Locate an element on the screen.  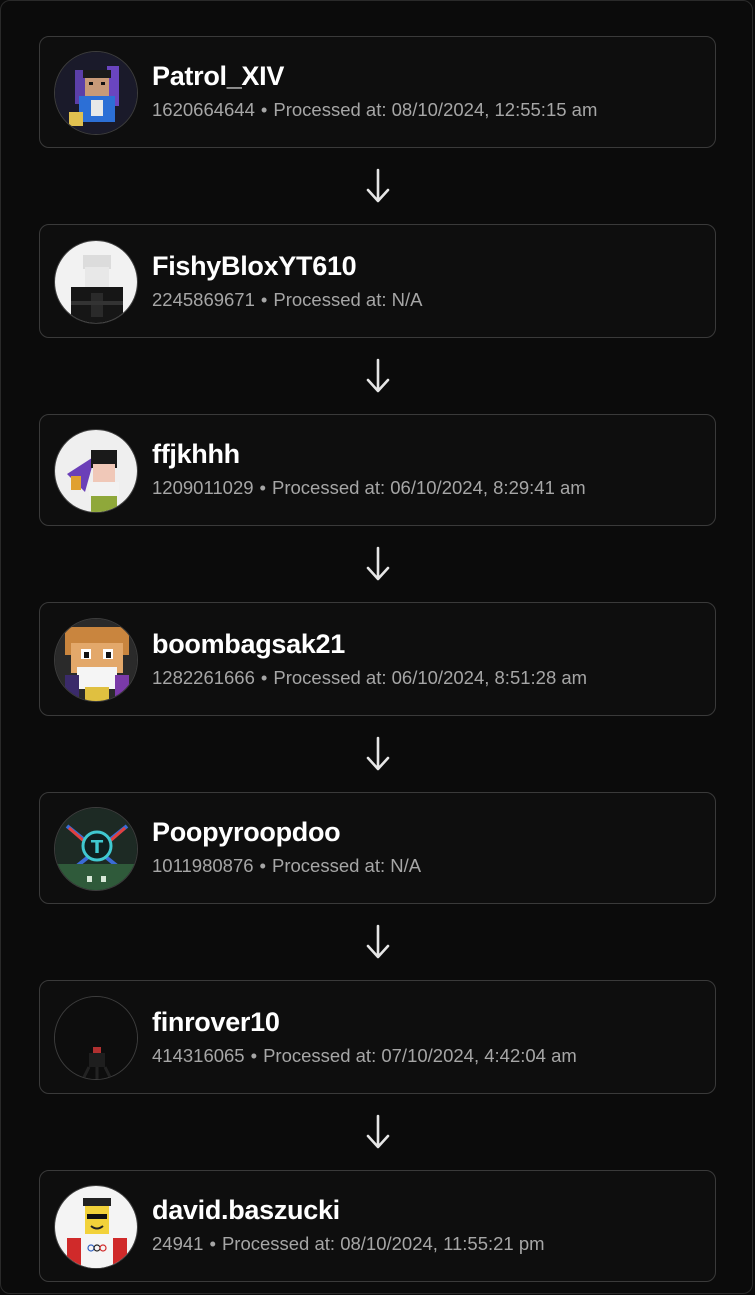
user-id: 2245869671 is located at coordinates (203, 299).